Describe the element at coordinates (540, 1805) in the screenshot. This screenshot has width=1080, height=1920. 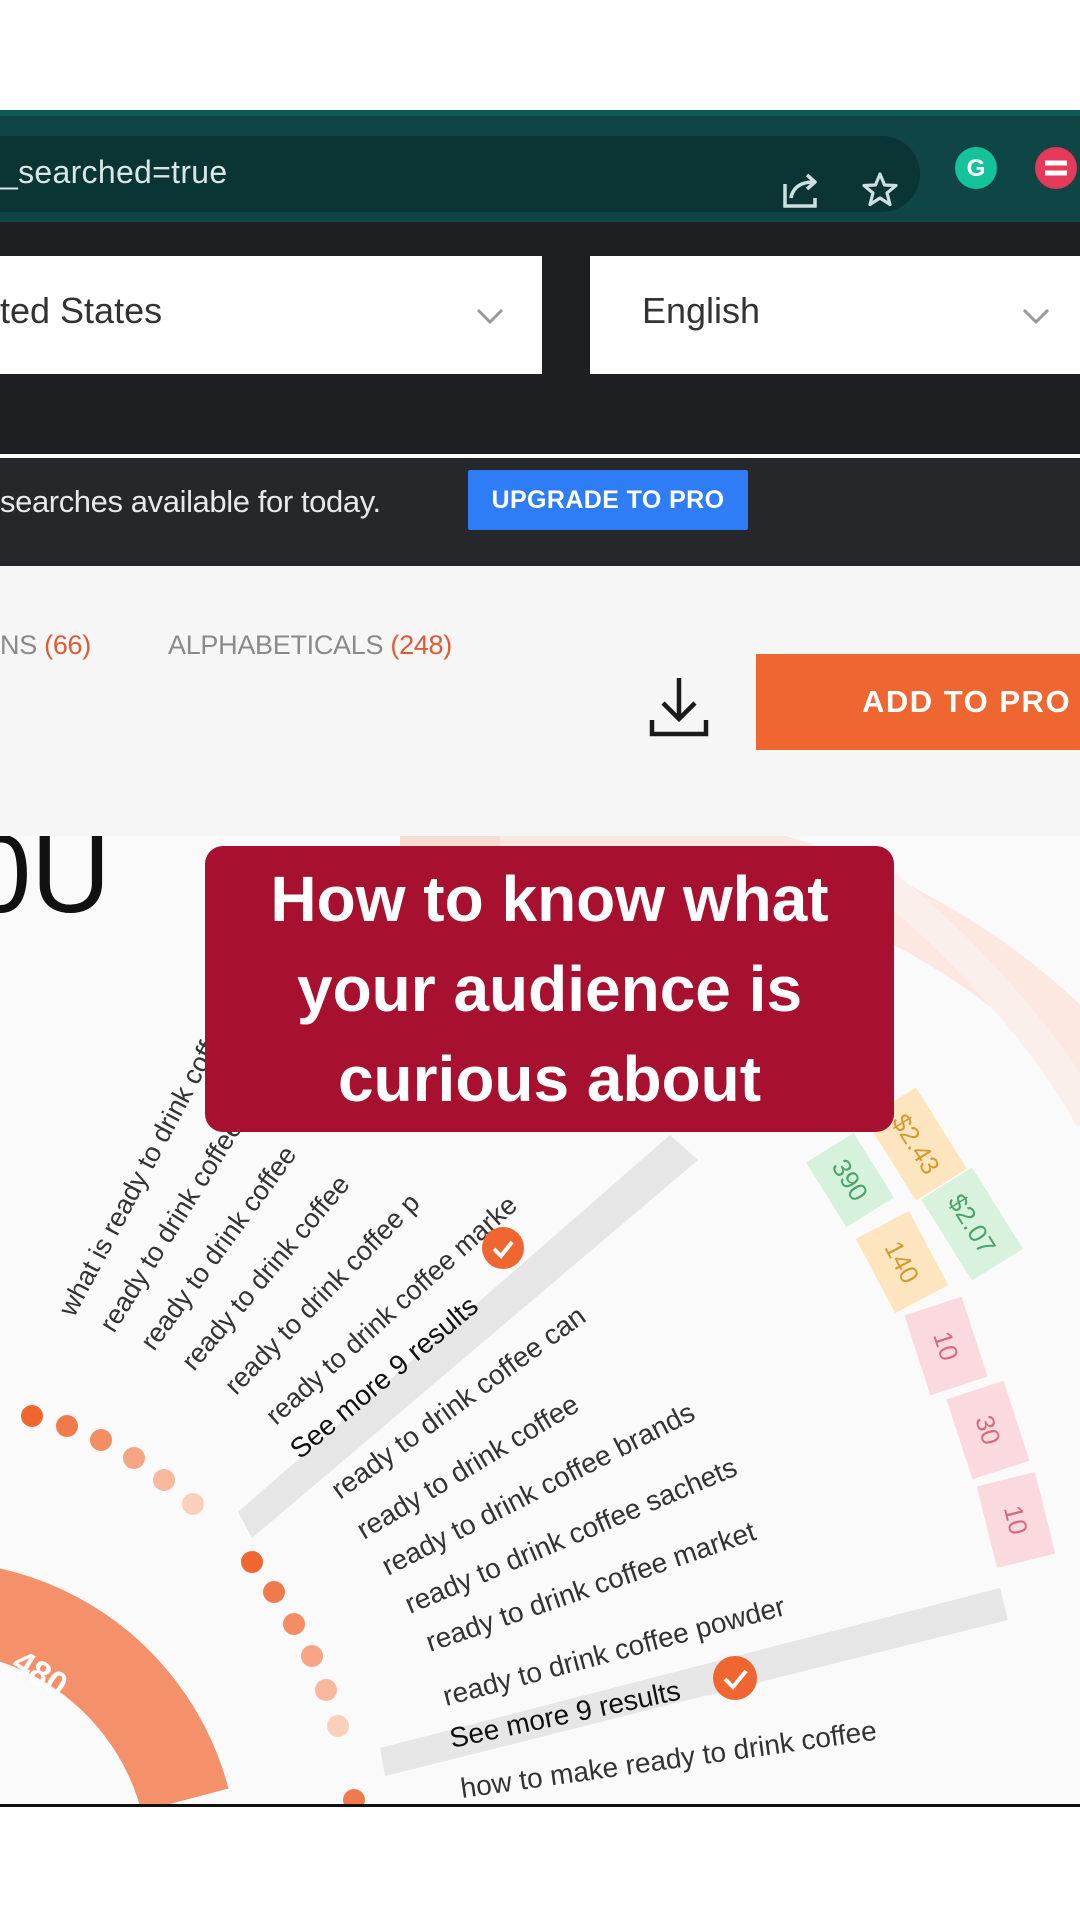
I see `divider` at that location.